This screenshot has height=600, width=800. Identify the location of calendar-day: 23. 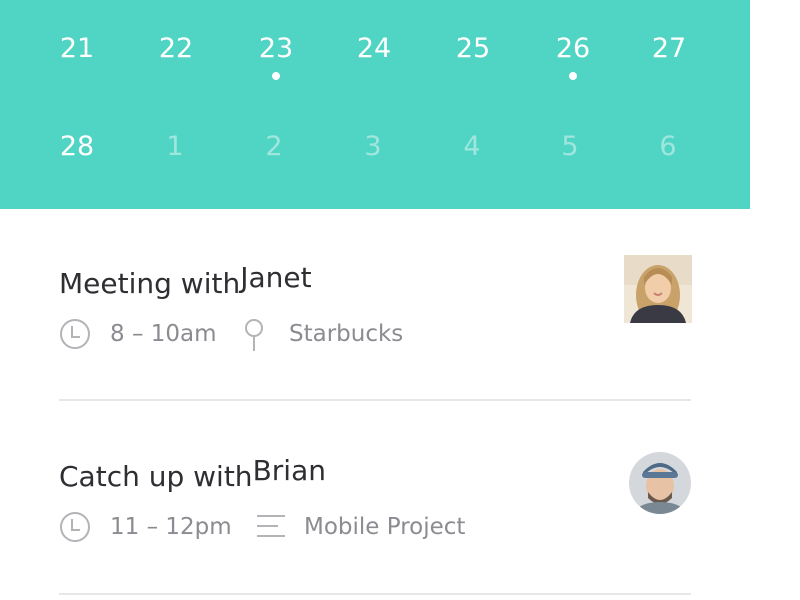
(276, 58).